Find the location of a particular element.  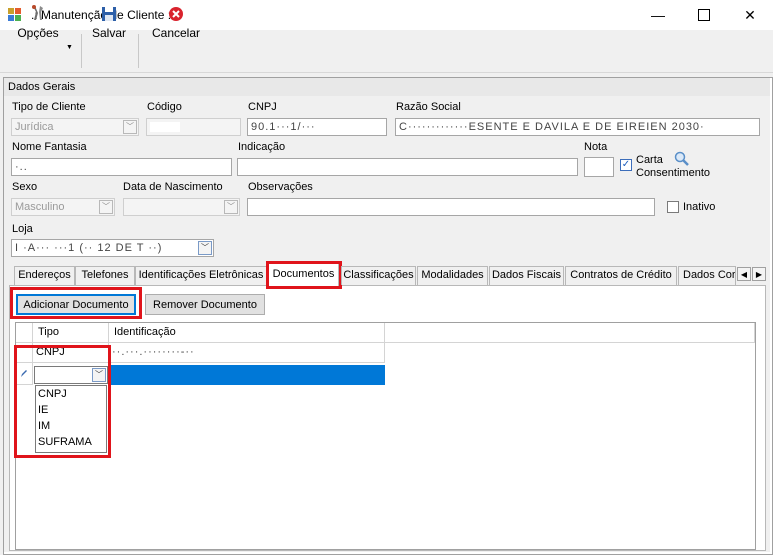

client-type-label: Tipo de Cliente is located at coordinates (49, 107).